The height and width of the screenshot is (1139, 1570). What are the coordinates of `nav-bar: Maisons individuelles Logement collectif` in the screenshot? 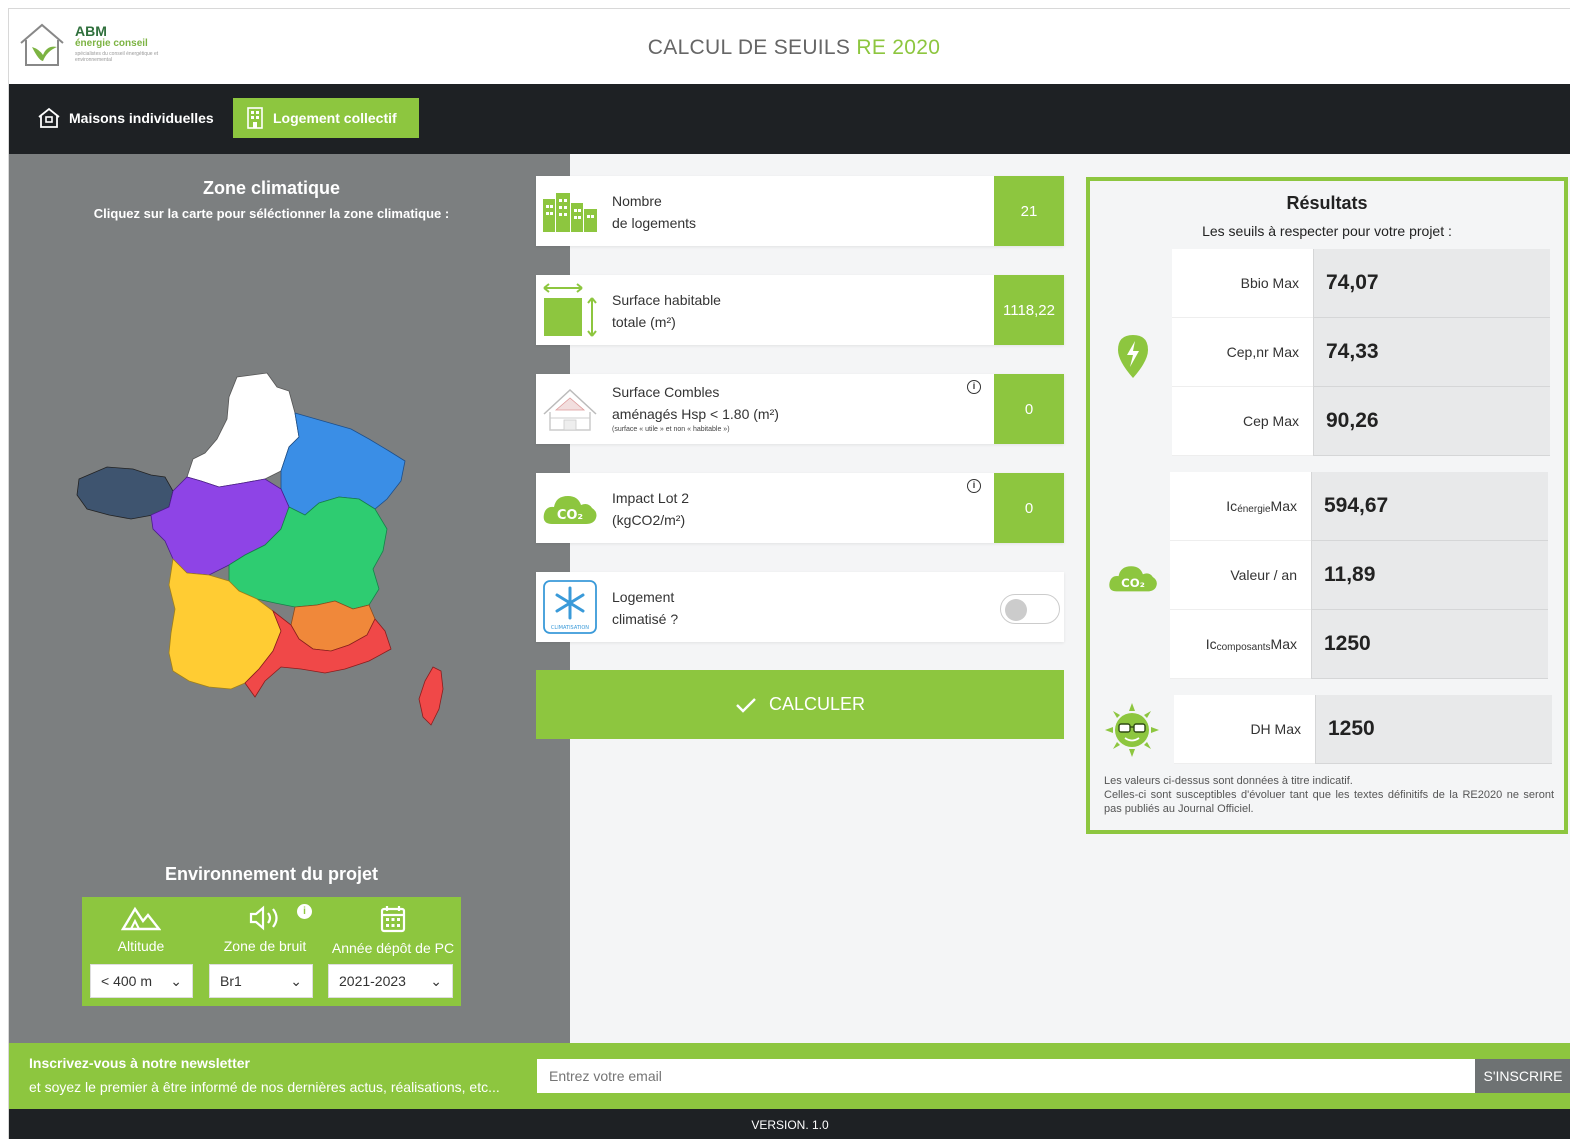 It's located at (789, 119).